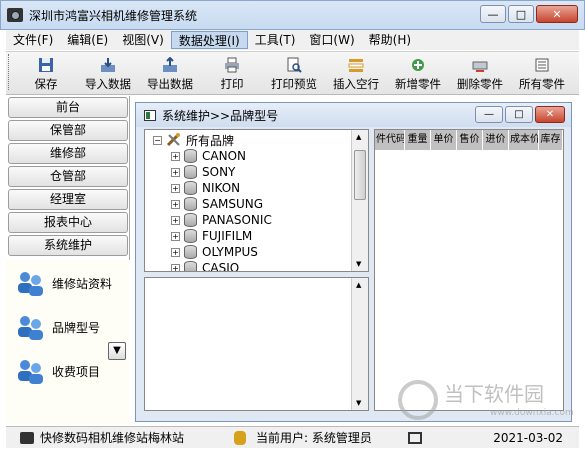  Describe the element at coordinates (557, 14) in the screenshot. I see `close-button: ✕` at that location.